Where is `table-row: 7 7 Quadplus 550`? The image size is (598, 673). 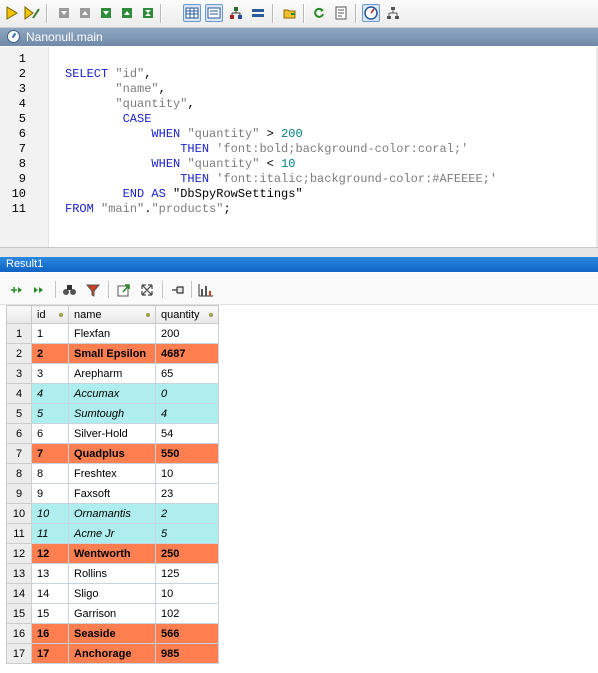 table-row: 7 7 Quadplus 550 is located at coordinates (112, 453).